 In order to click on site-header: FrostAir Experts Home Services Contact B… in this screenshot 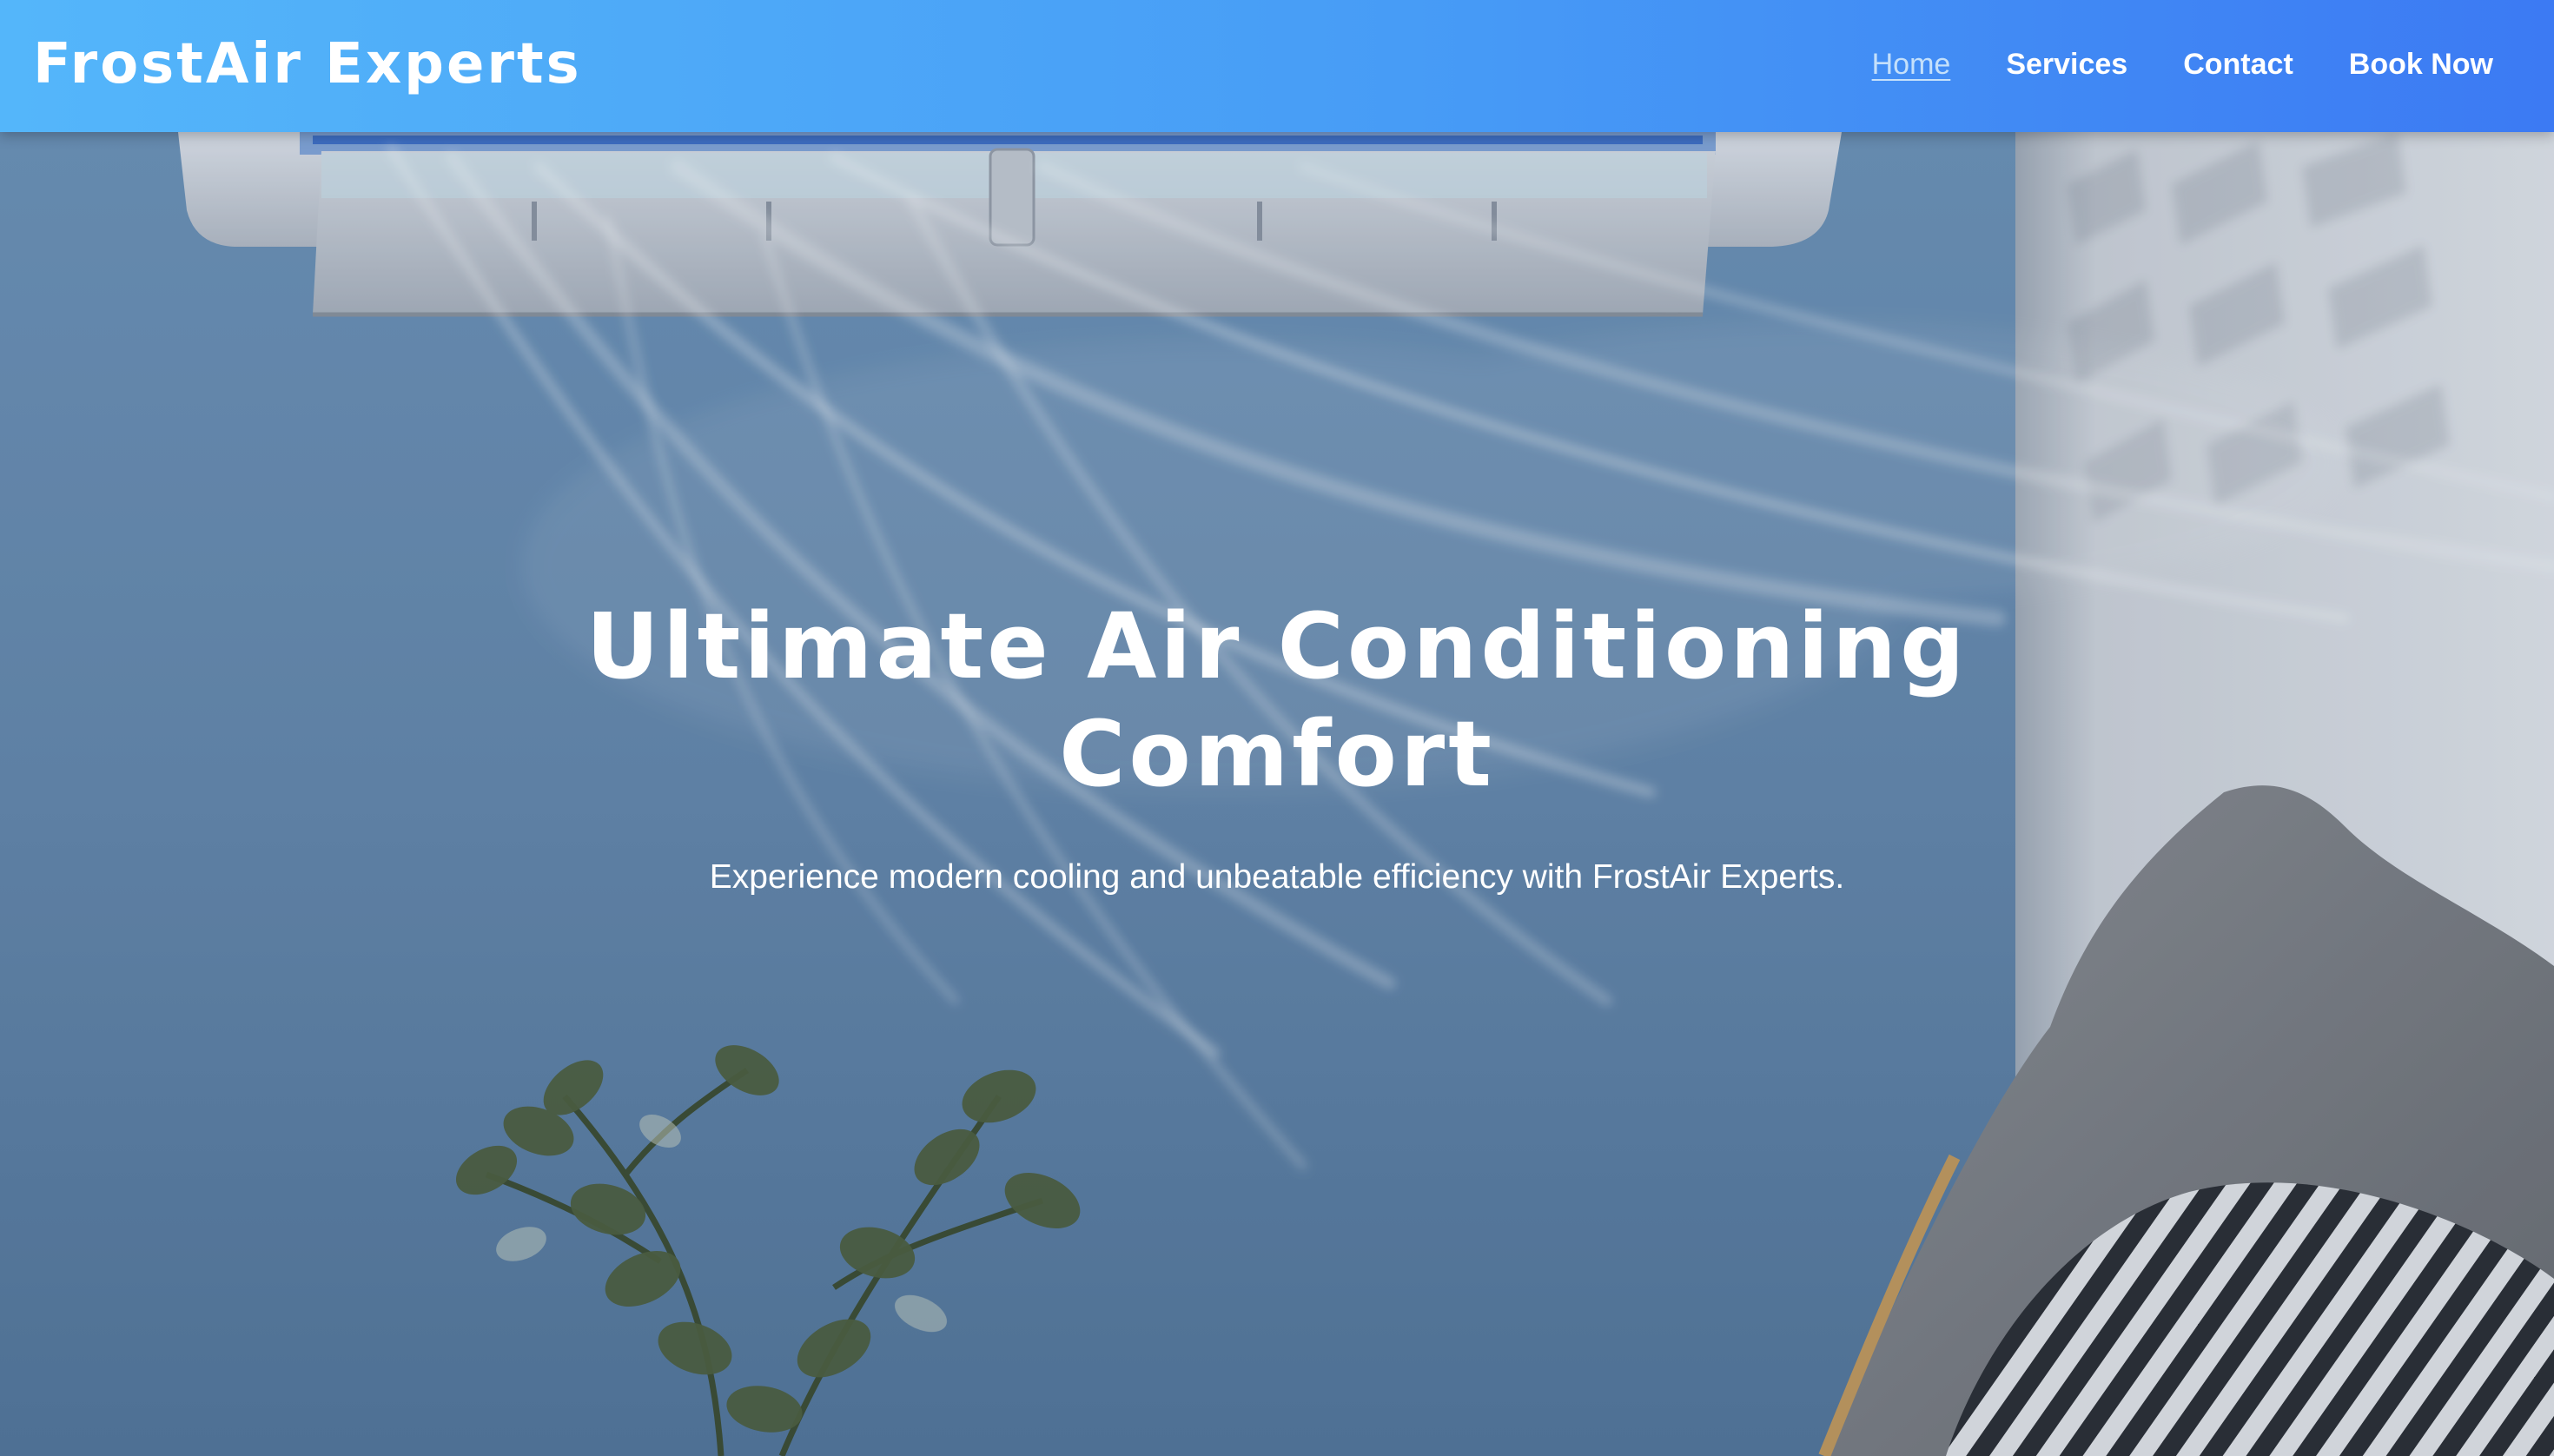, I will do `click(1277, 66)`.